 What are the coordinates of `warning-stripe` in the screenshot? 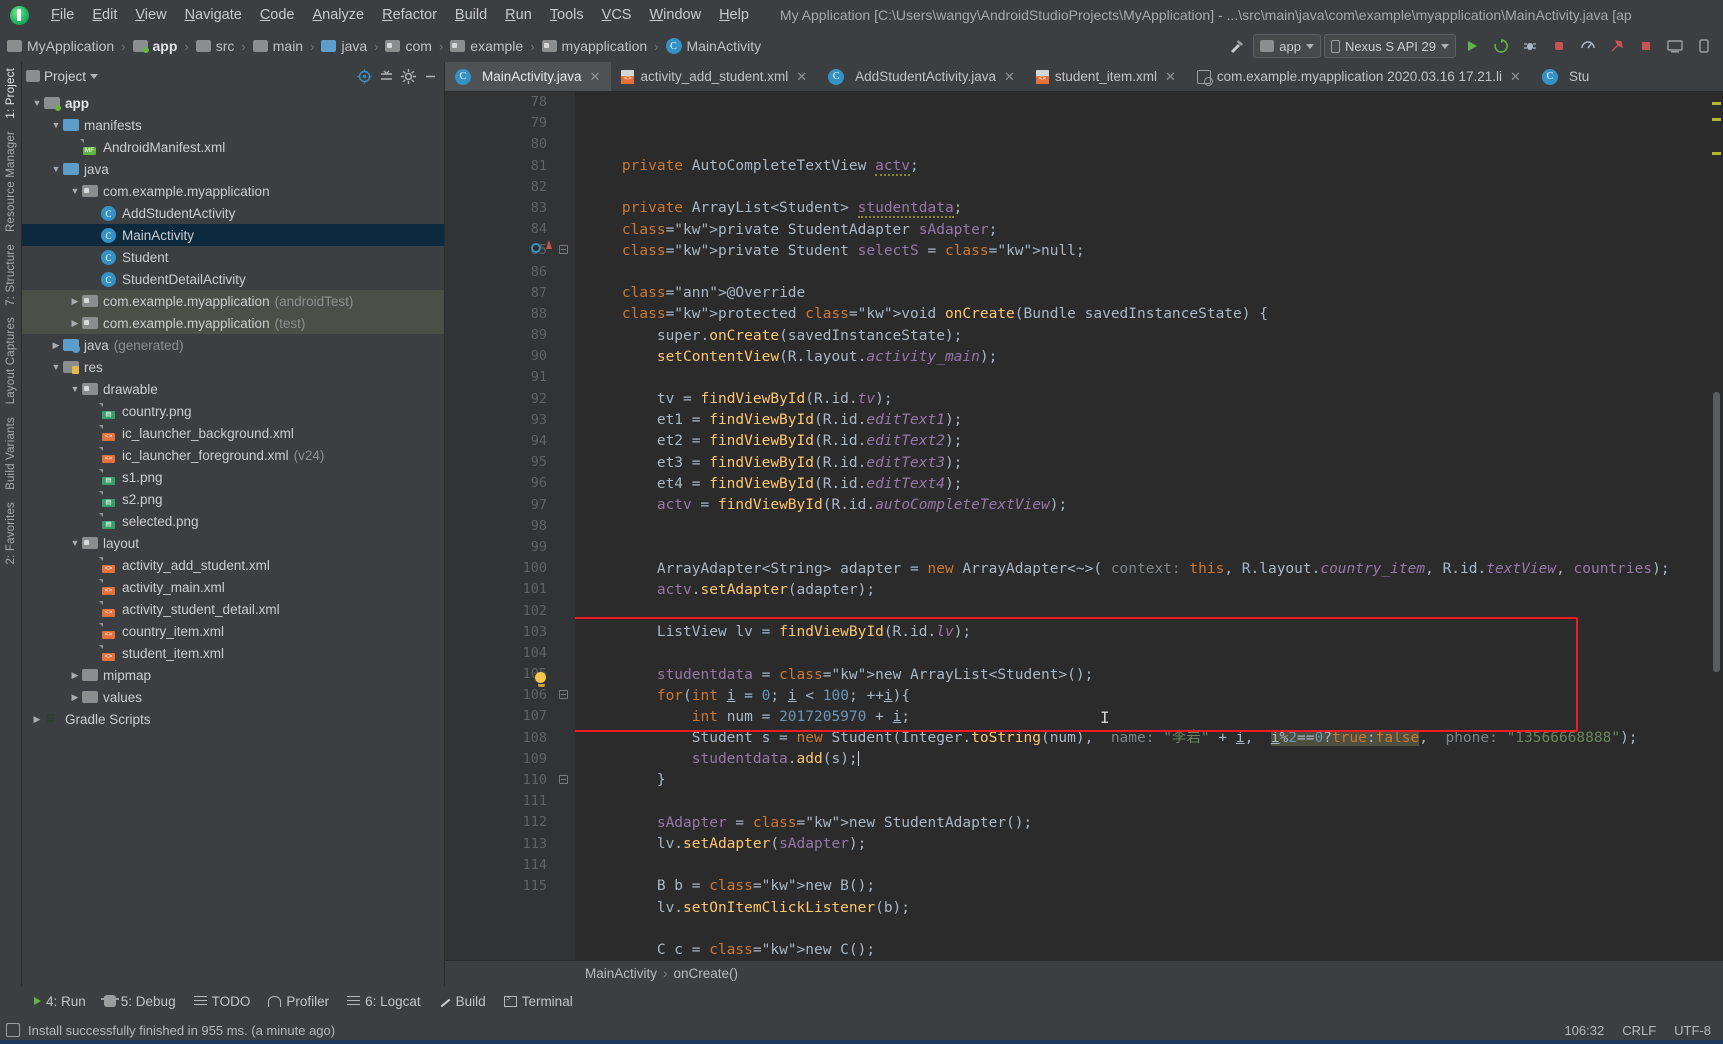 It's located at (1716, 119).